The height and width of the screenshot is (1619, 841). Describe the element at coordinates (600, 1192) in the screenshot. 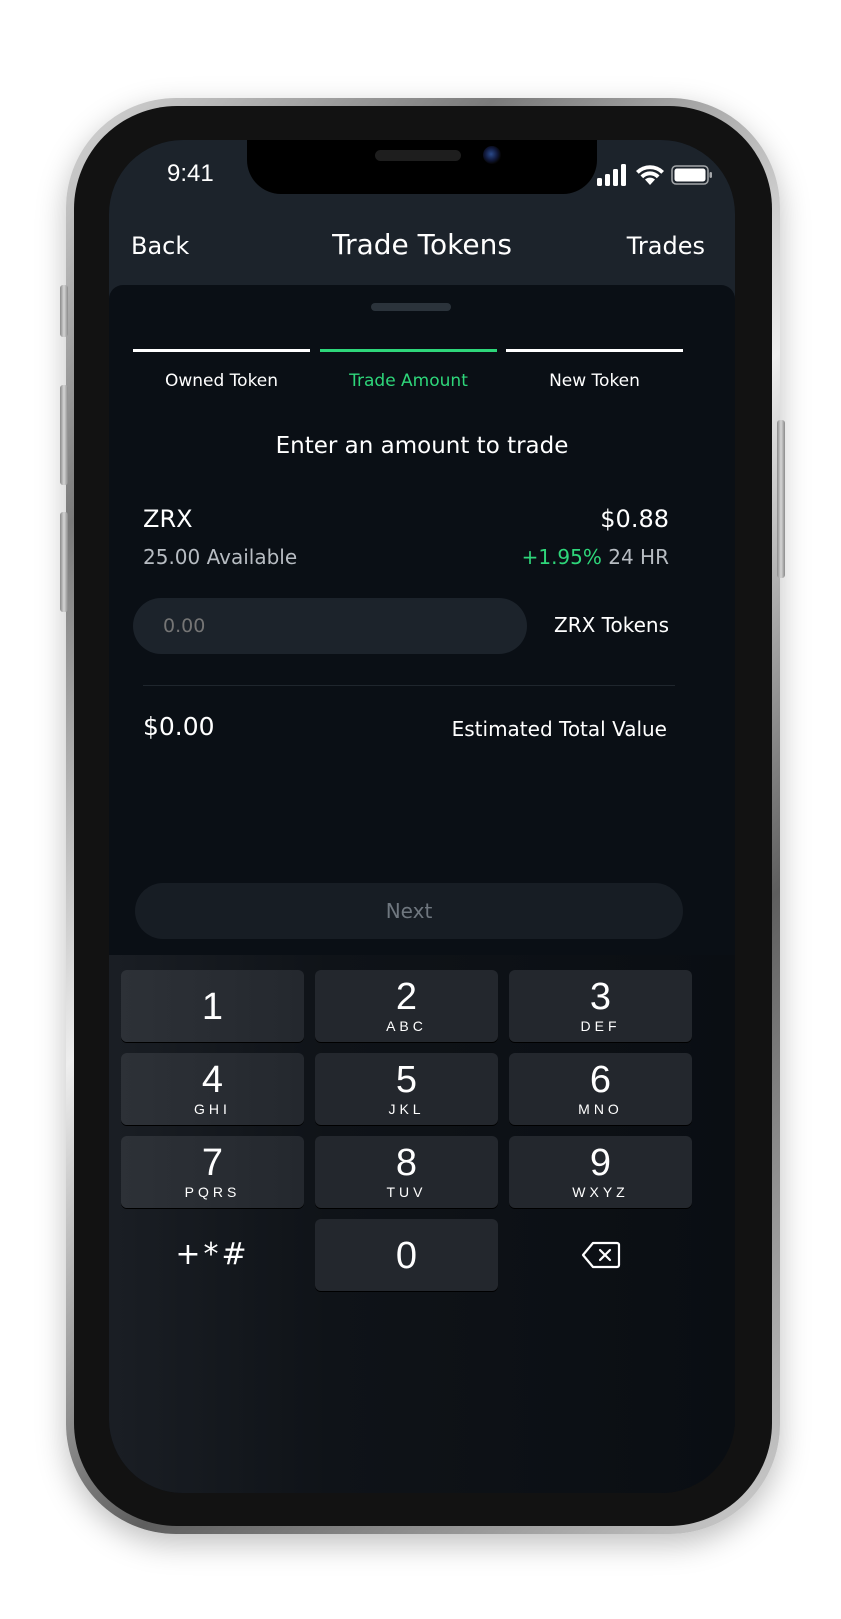

I see `key-letters: WXYZ` at that location.